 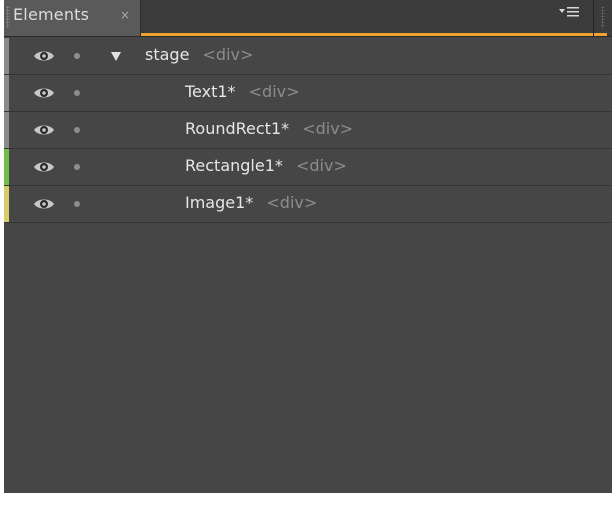 I want to click on tab-elements: Elements ×, so click(x=72, y=18).